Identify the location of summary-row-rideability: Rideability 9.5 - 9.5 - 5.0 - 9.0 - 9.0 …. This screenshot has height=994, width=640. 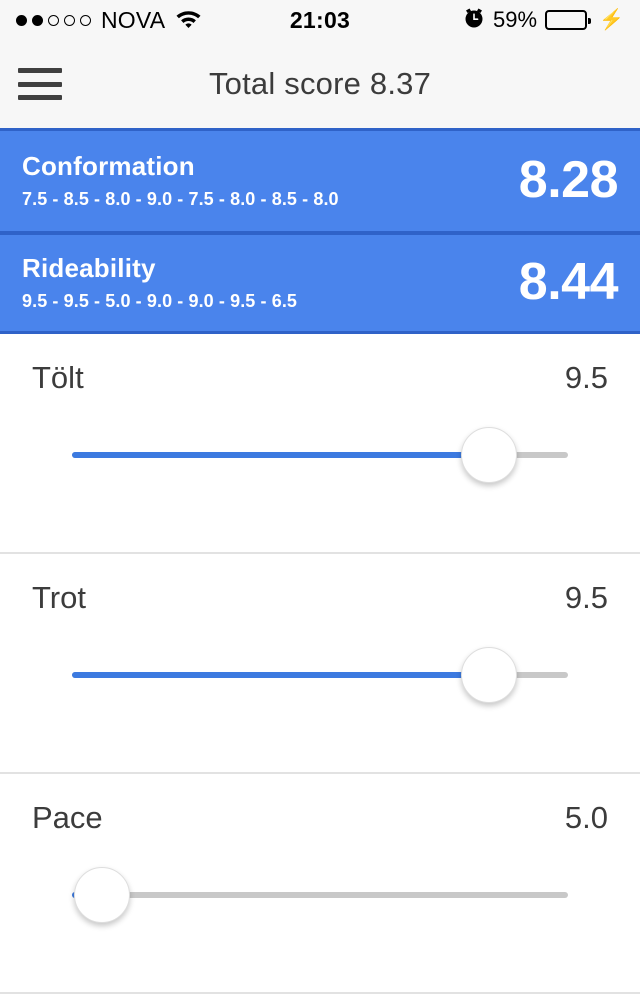
(320, 281).